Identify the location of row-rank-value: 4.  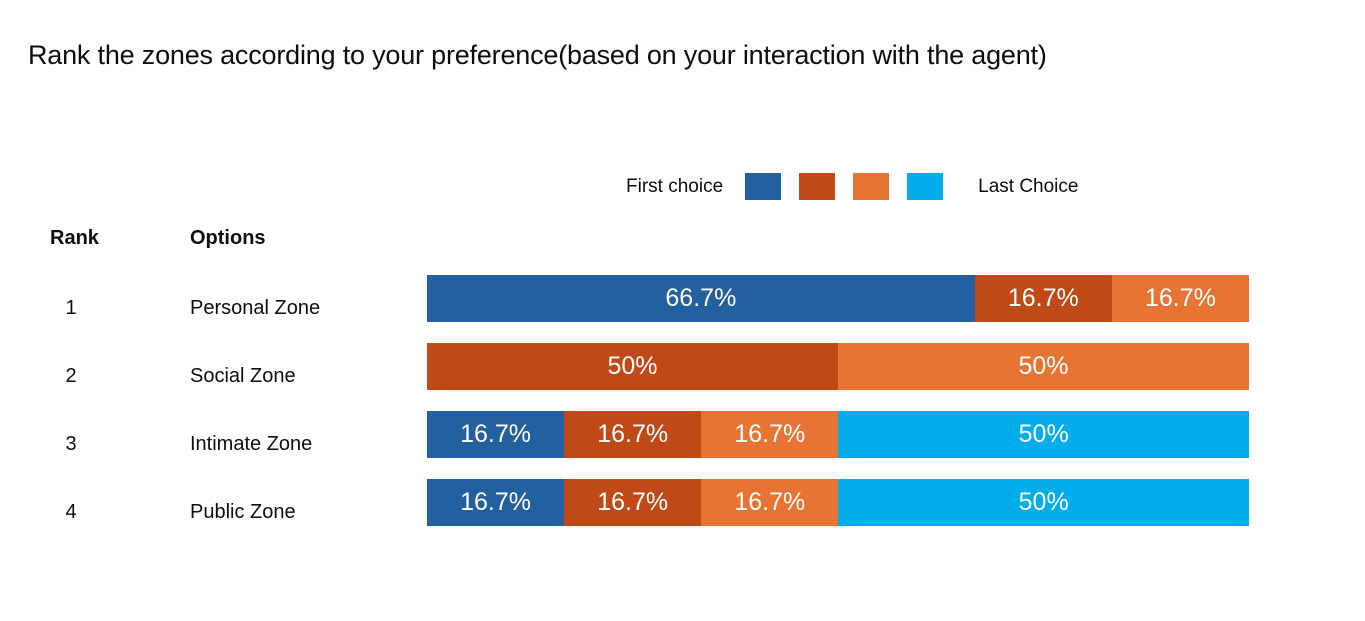
(71, 512).